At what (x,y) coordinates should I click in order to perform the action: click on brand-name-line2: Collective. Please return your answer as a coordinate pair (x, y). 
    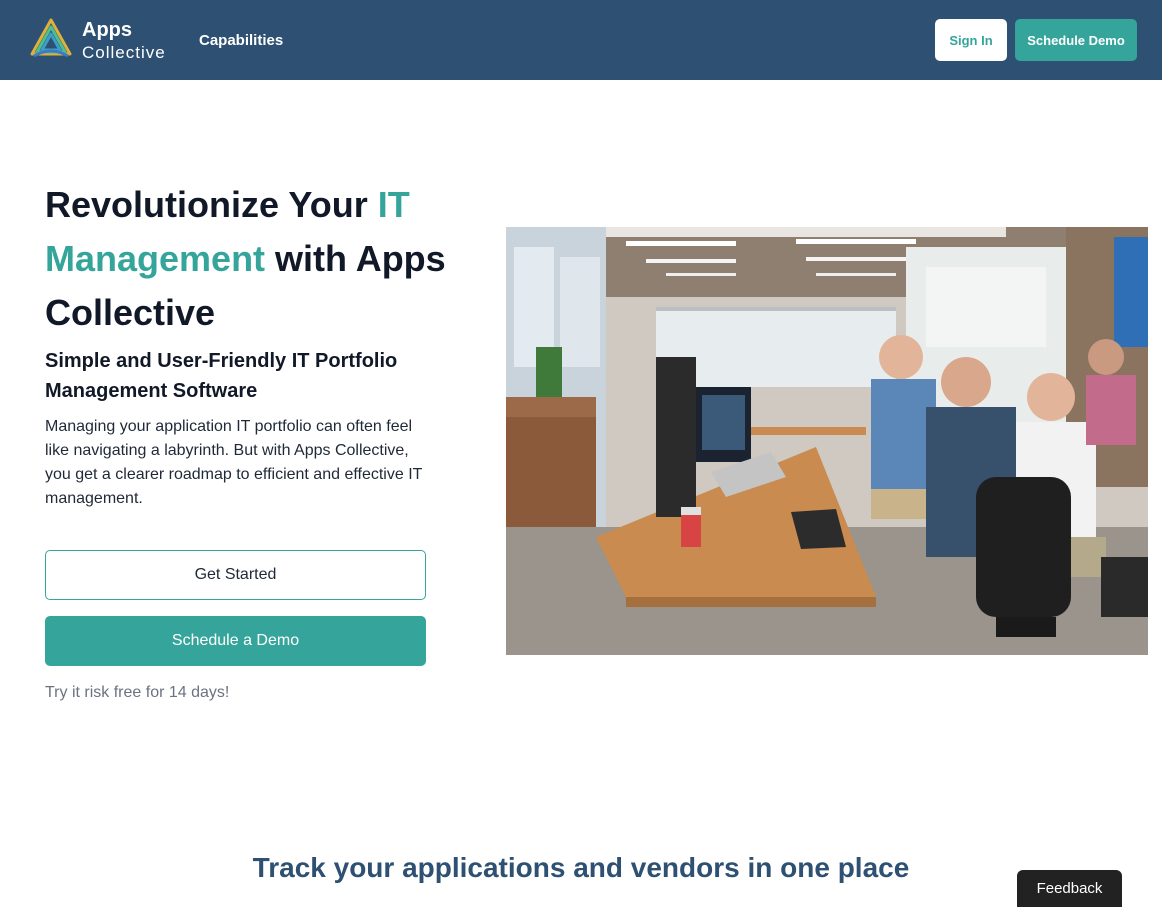
    Looking at the image, I should click on (124, 52).